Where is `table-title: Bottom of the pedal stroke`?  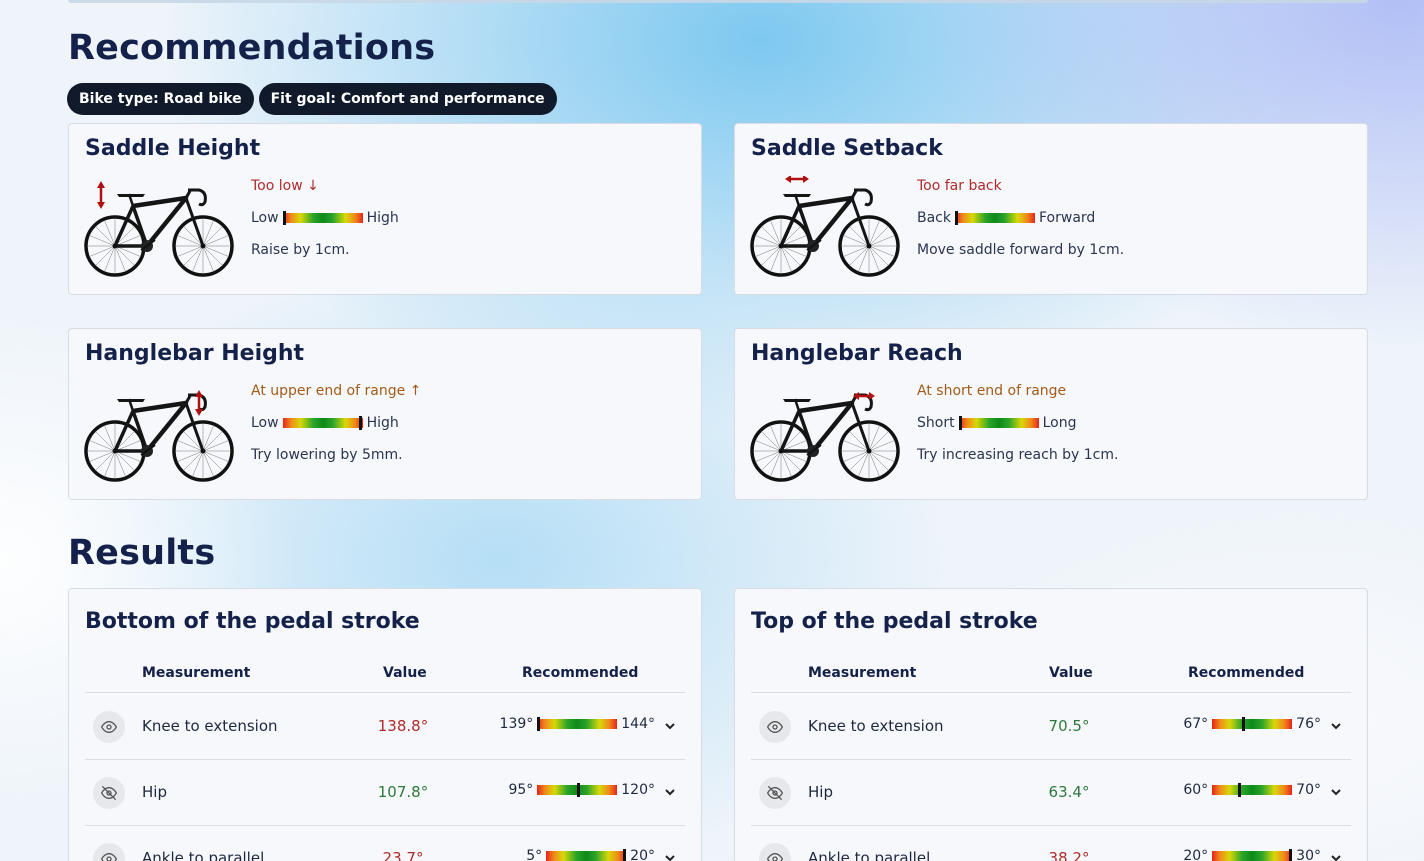 table-title: Bottom of the pedal stroke is located at coordinates (252, 621).